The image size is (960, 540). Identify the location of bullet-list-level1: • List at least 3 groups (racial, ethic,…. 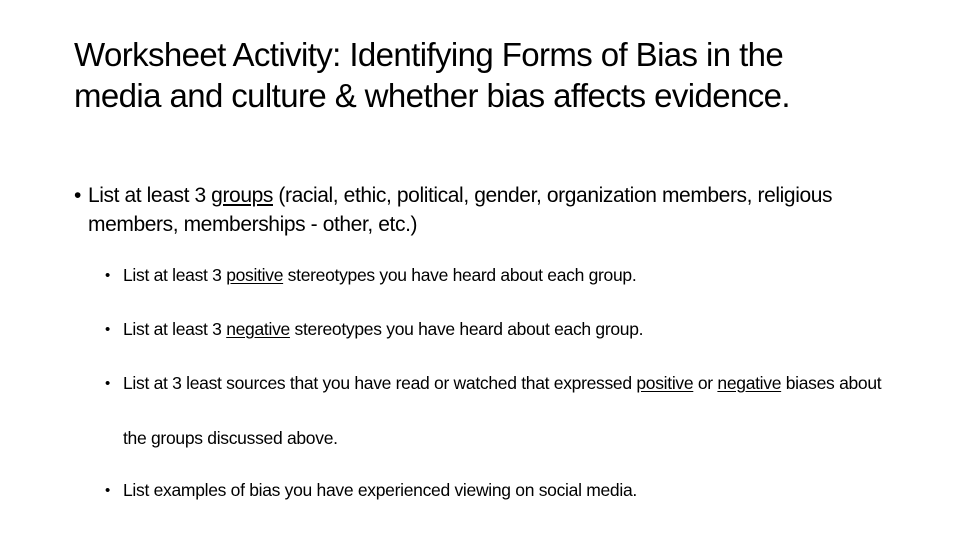
(474, 210).